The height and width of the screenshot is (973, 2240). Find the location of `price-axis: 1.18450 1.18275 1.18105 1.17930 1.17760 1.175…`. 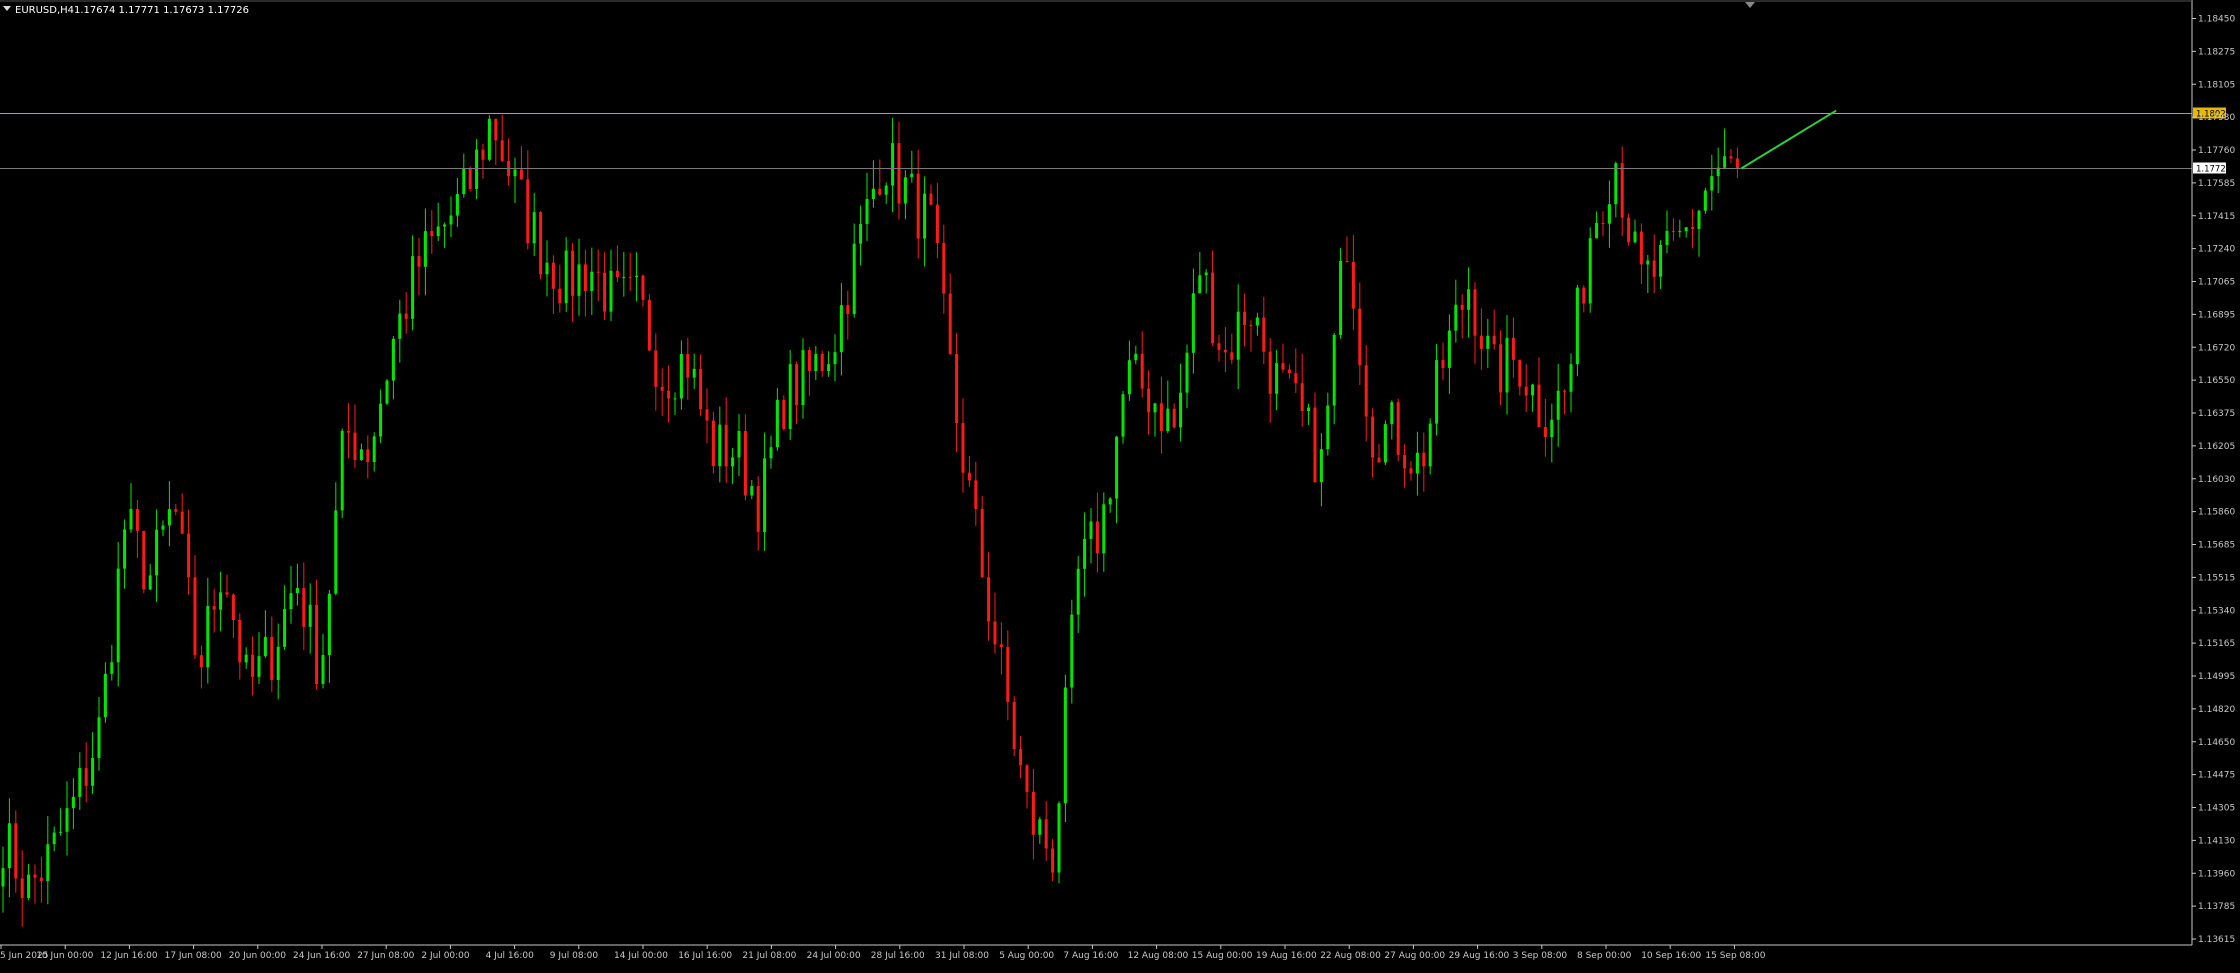

price-axis: 1.18450 1.18275 1.18105 1.17930 1.17760 1.175… is located at coordinates (2213, 480).